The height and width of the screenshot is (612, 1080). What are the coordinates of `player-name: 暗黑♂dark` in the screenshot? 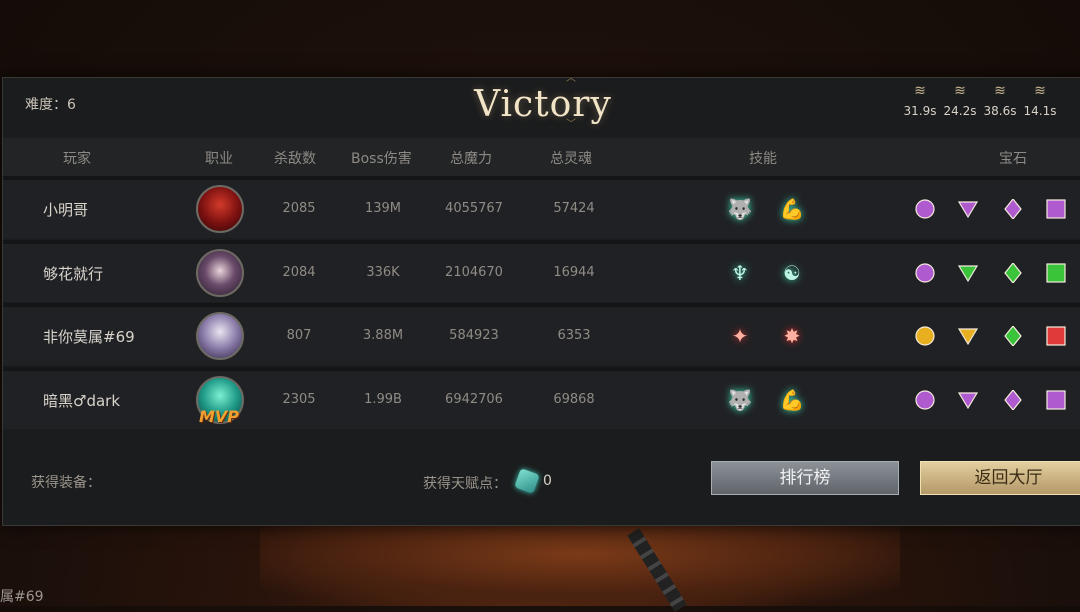 It's located at (82, 401).